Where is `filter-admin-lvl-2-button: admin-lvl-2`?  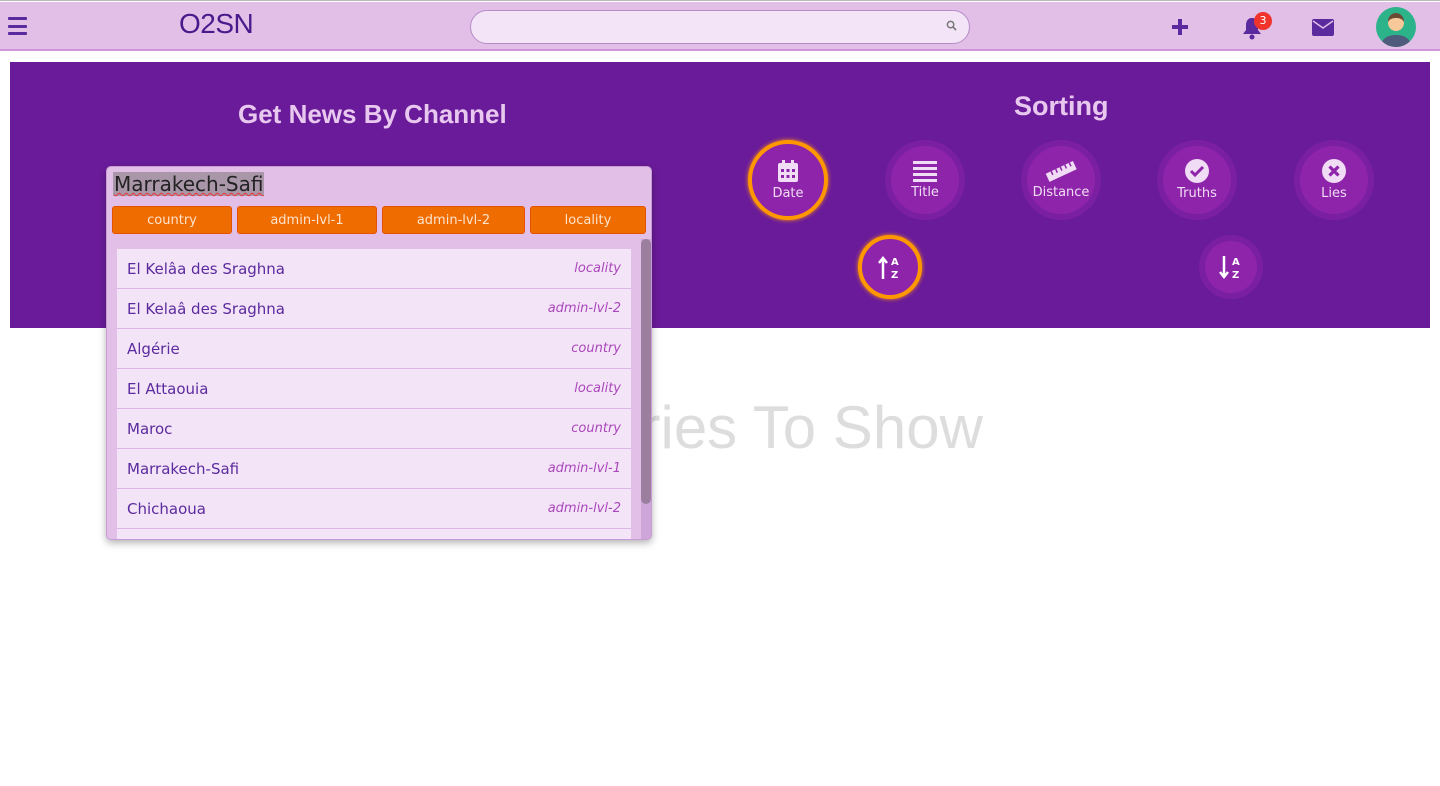
filter-admin-lvl-2-button: admin-lvl-2 is located at coordinates (453, 220).